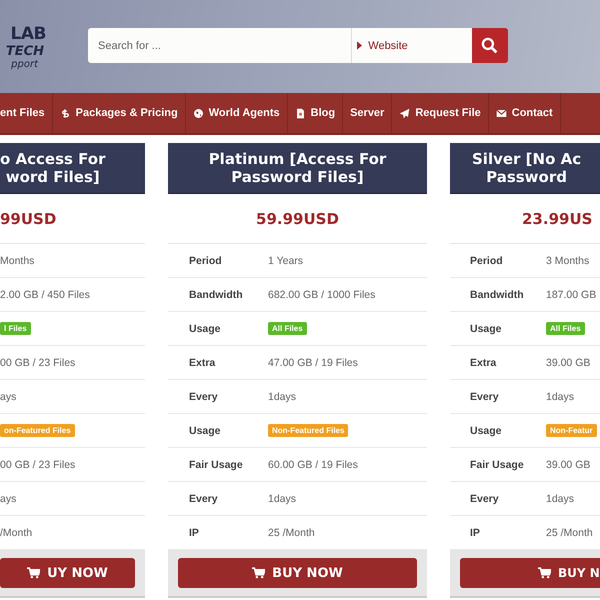  What do you see at coordinates (297, 168) in the screenshot?
I see `card-title: Platinum [Access For Password Files]` at bounding box center [297, 168].